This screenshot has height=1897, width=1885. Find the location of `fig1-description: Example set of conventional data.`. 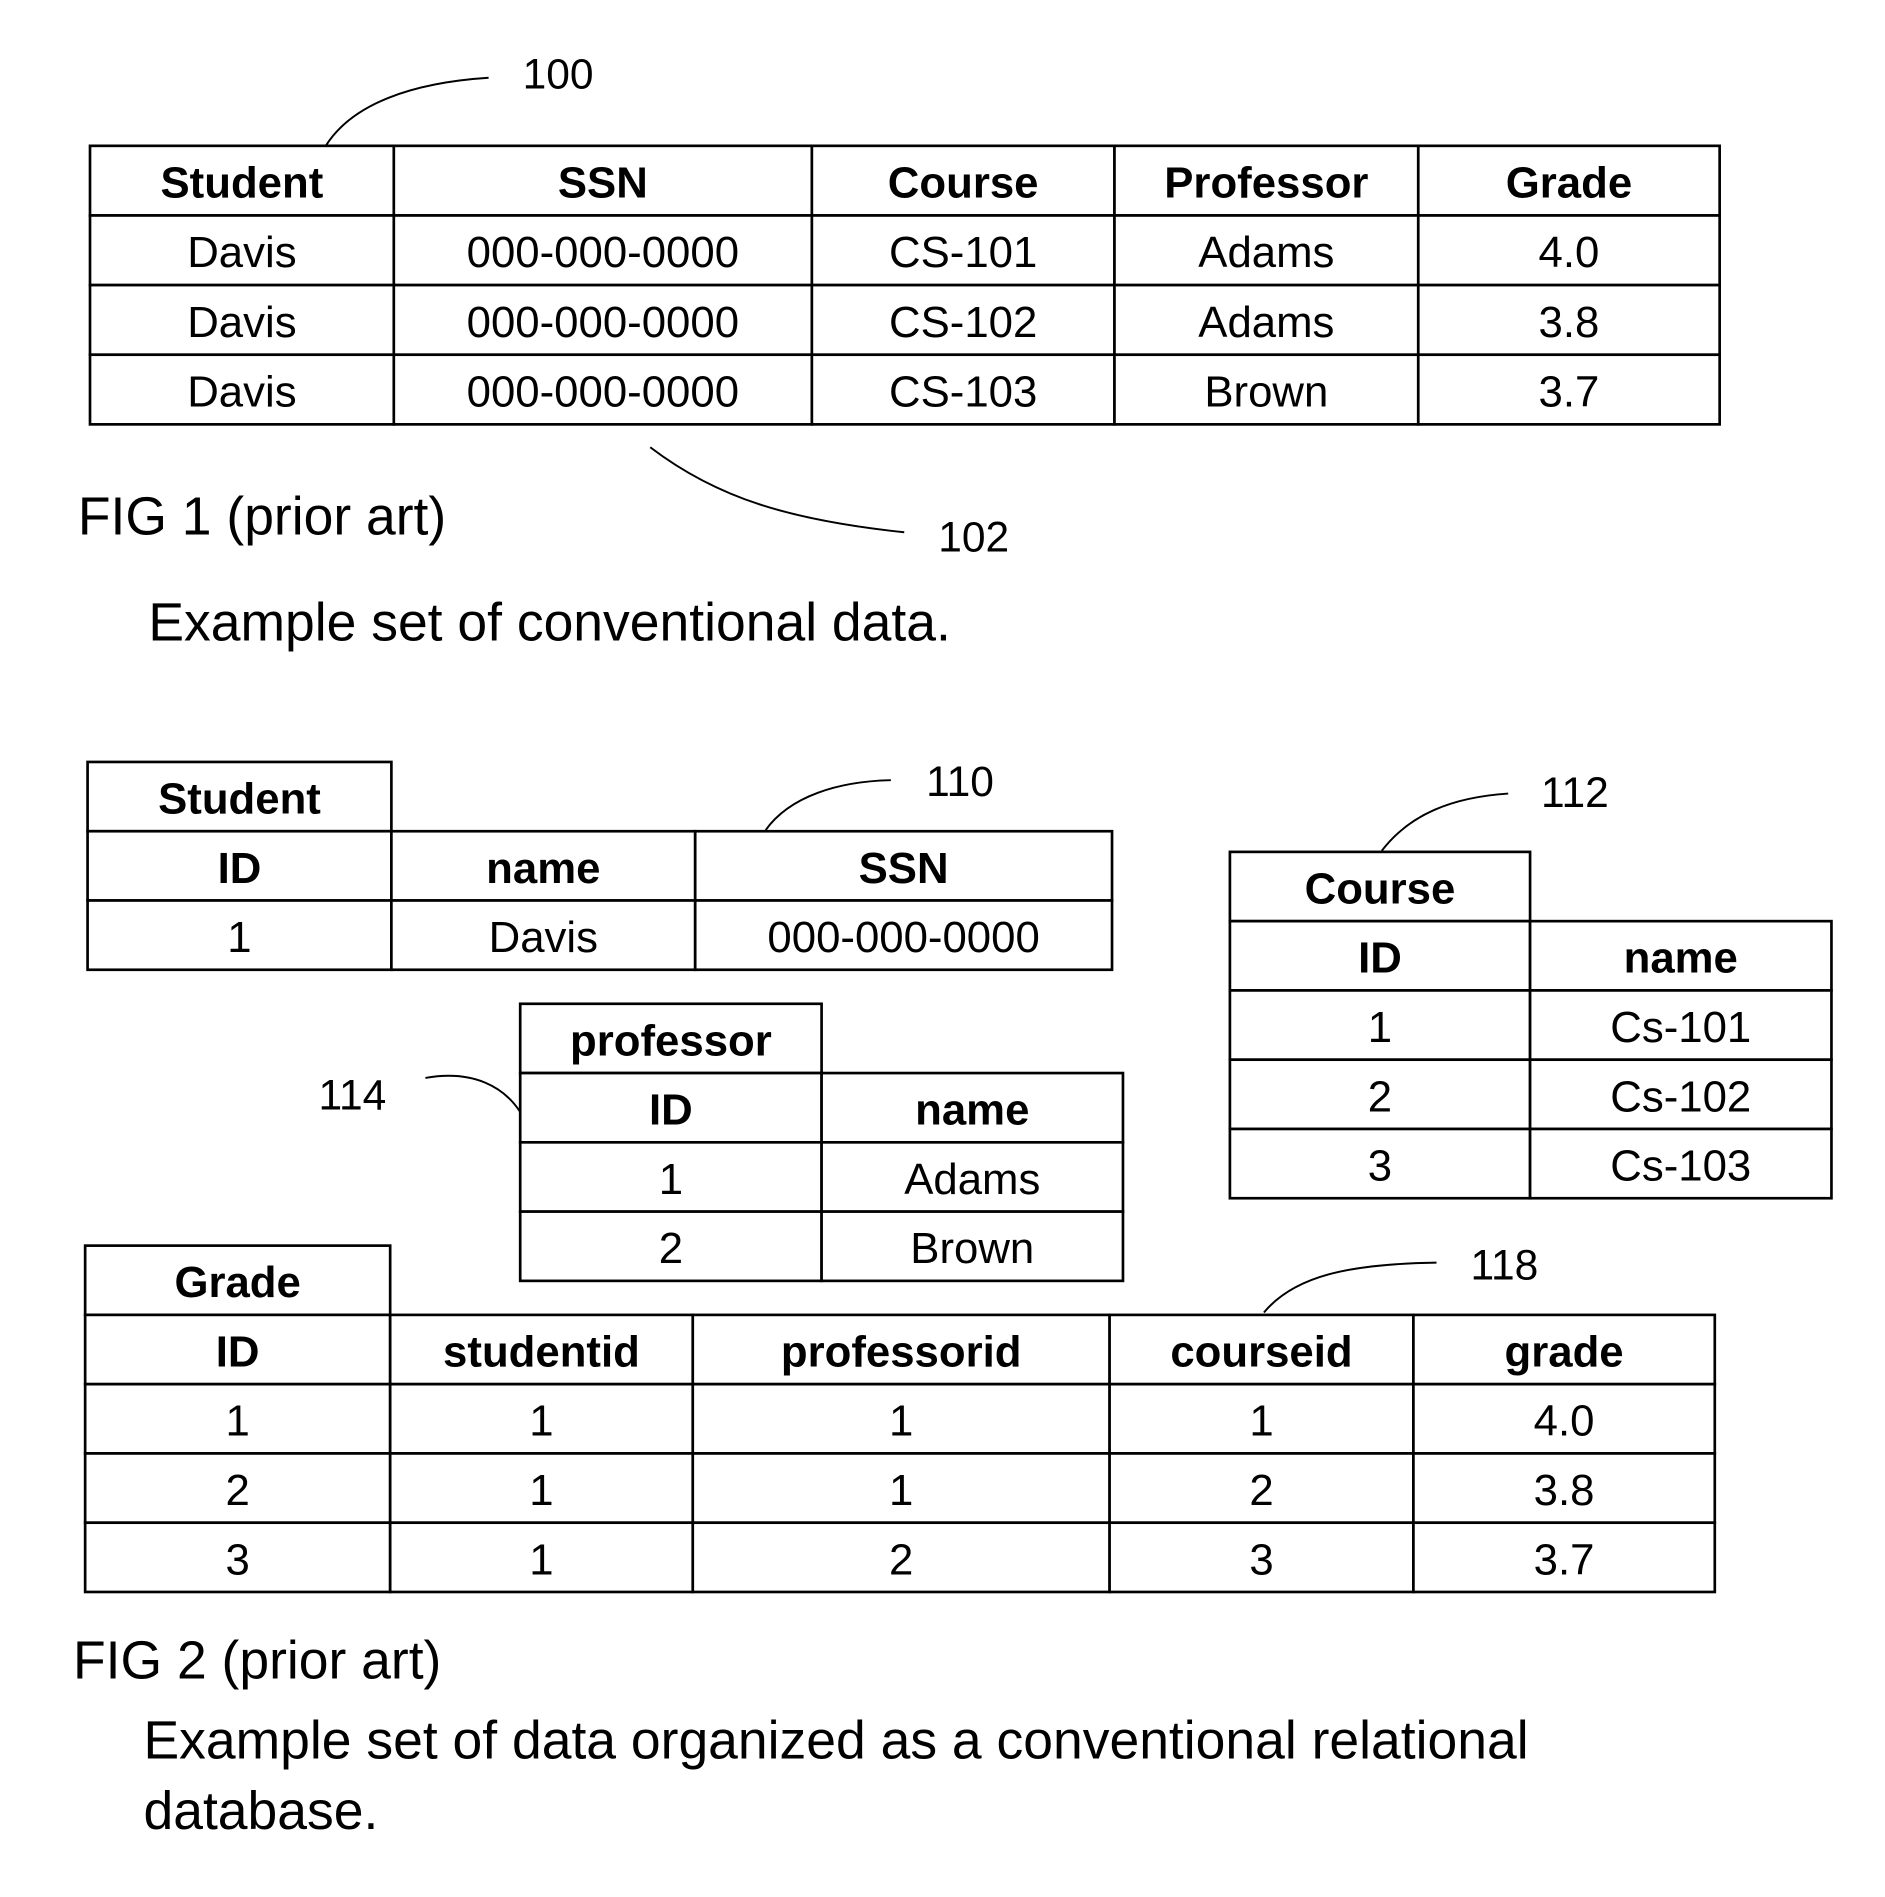

fig1-description: Example set of conventional data. is located at coordinates (549, 622).